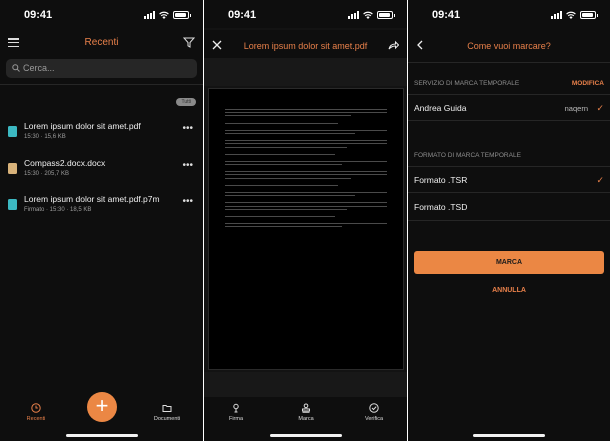 Image resolution: width=610 pixels, height=441 pixels. I want to click on format-label: Formato .TSD, so click(441, 207).